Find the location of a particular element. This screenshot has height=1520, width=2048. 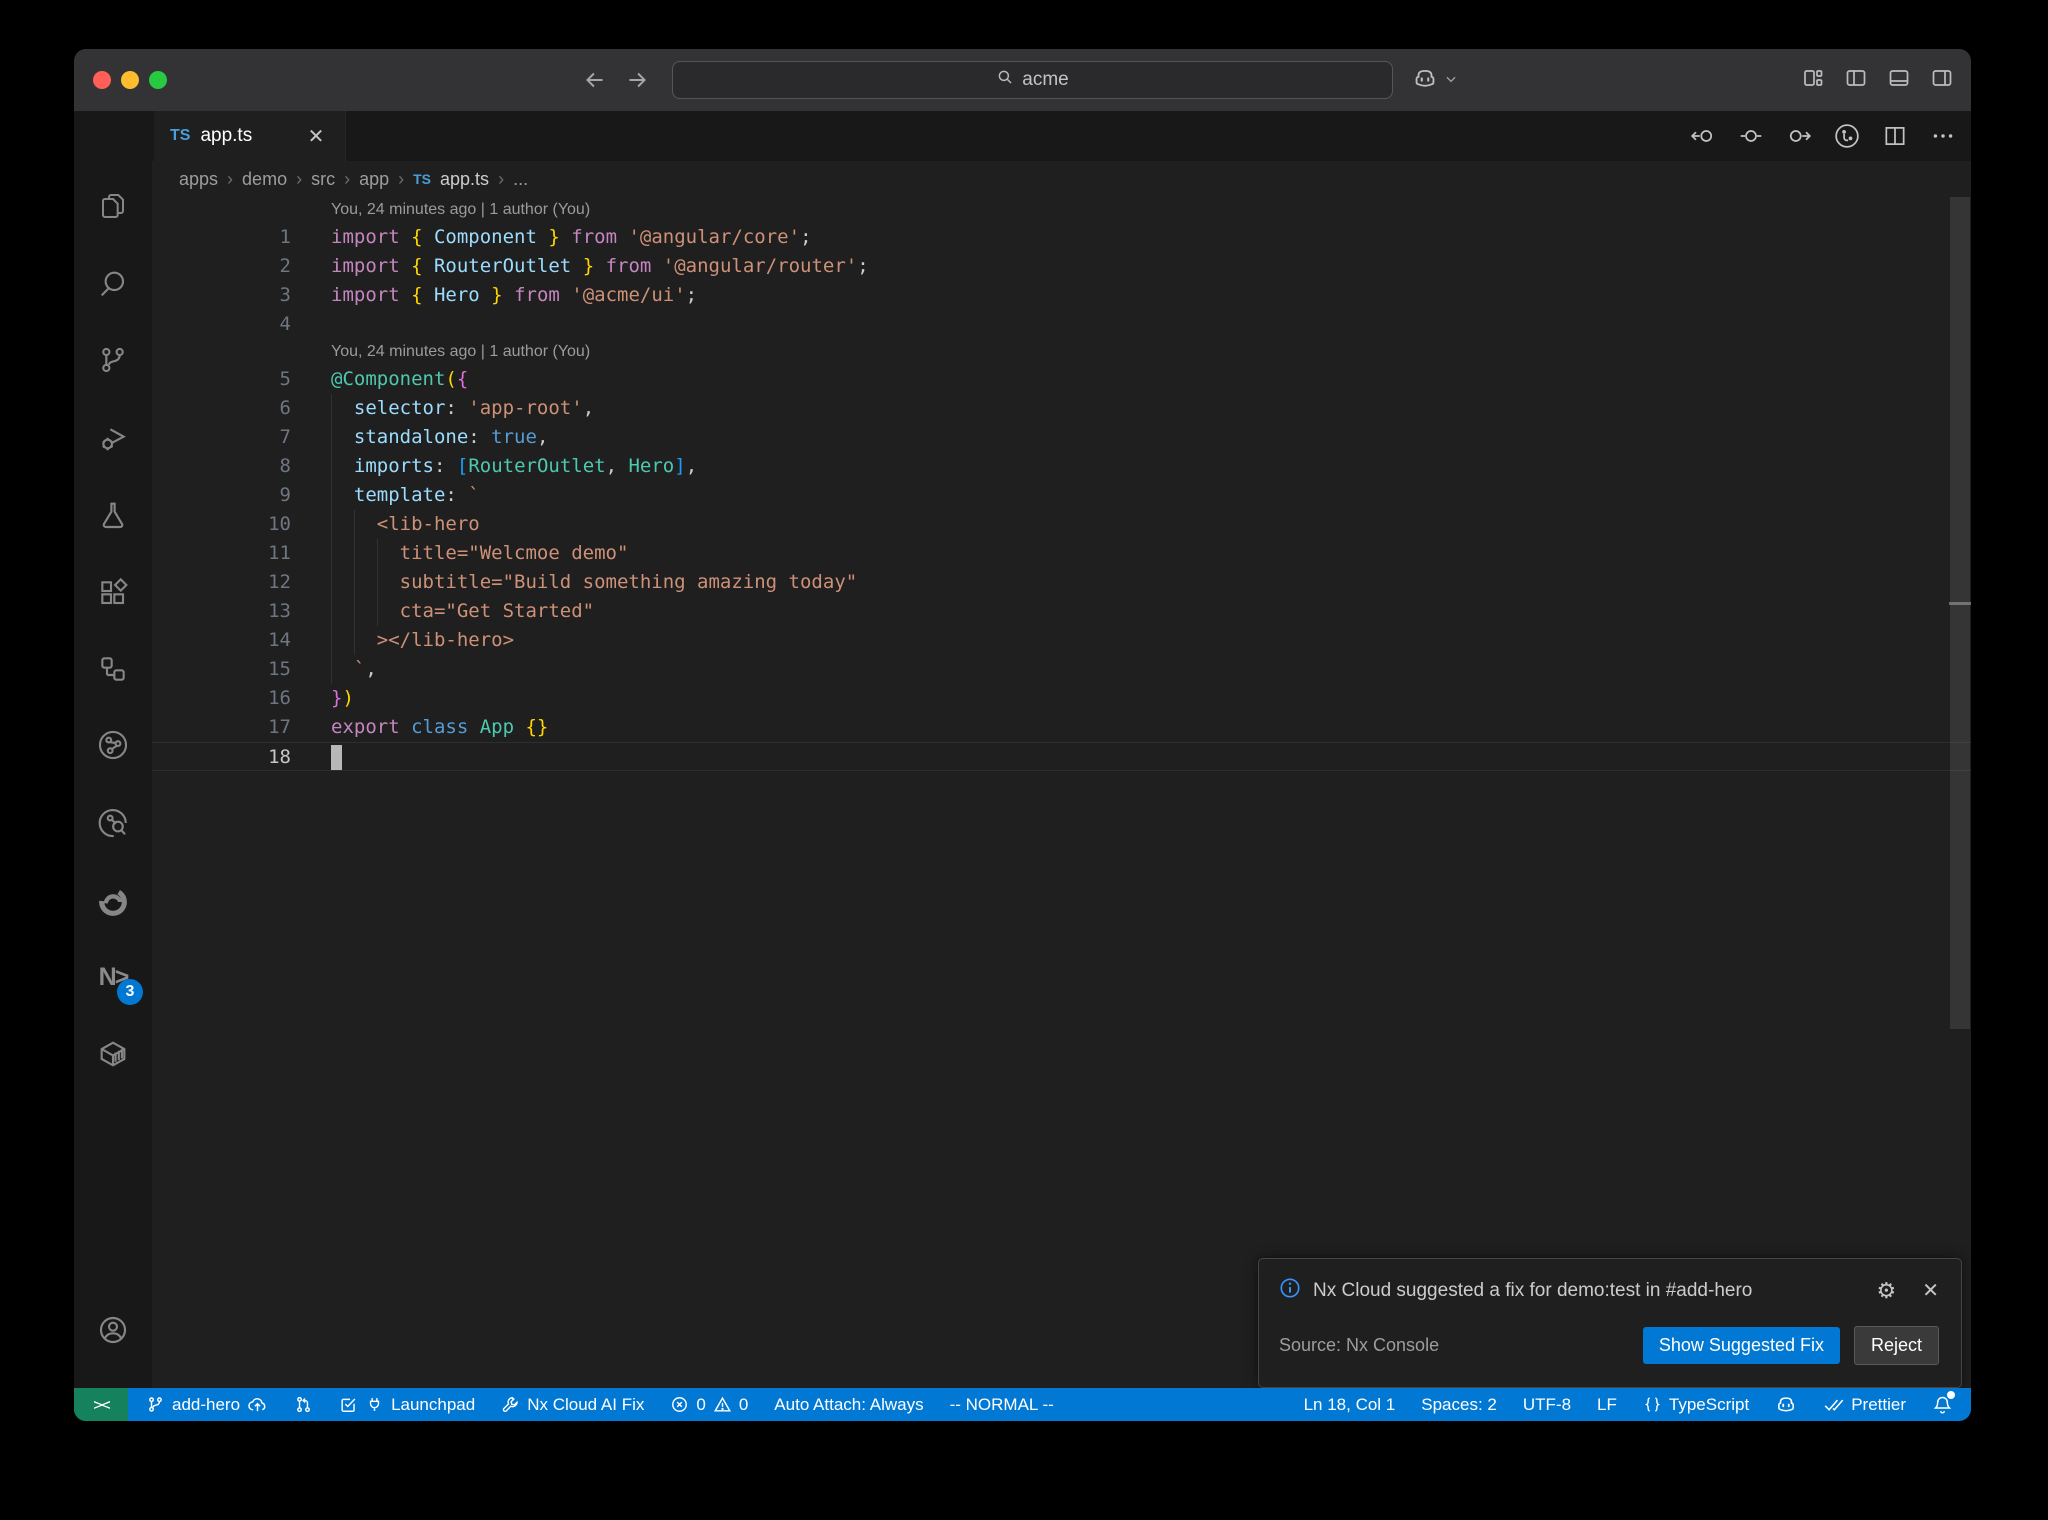

breadcrumb-item-demo: demo is located at coordinates (264, 179).